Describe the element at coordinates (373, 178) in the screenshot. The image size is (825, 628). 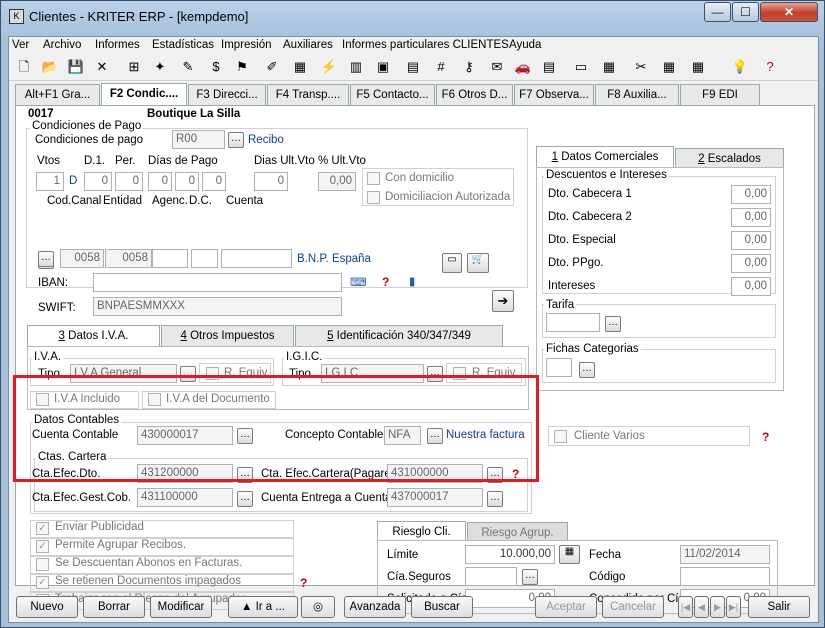
I see `con-domicilio-checkbox` at that location.